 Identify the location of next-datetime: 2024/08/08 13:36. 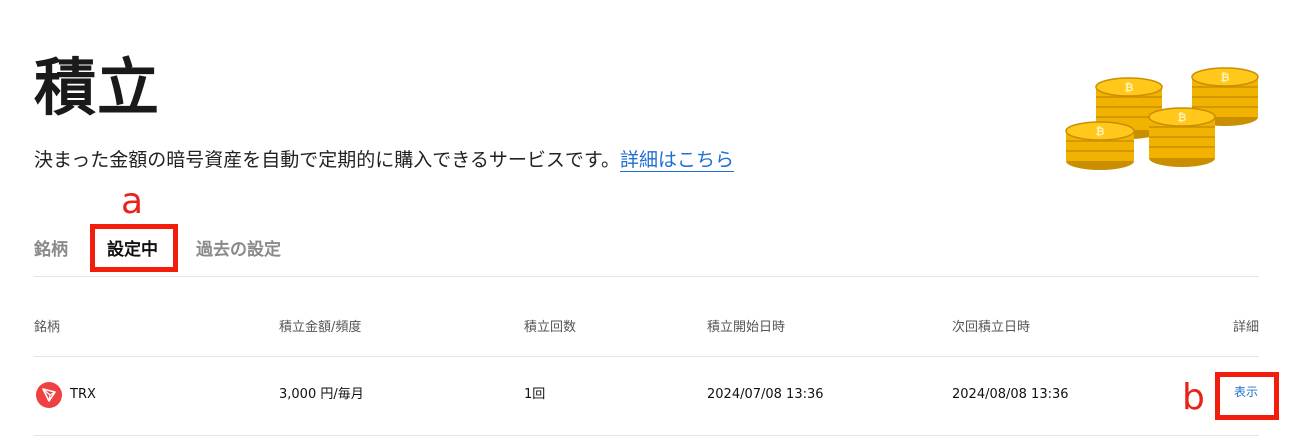
(1010, 394).